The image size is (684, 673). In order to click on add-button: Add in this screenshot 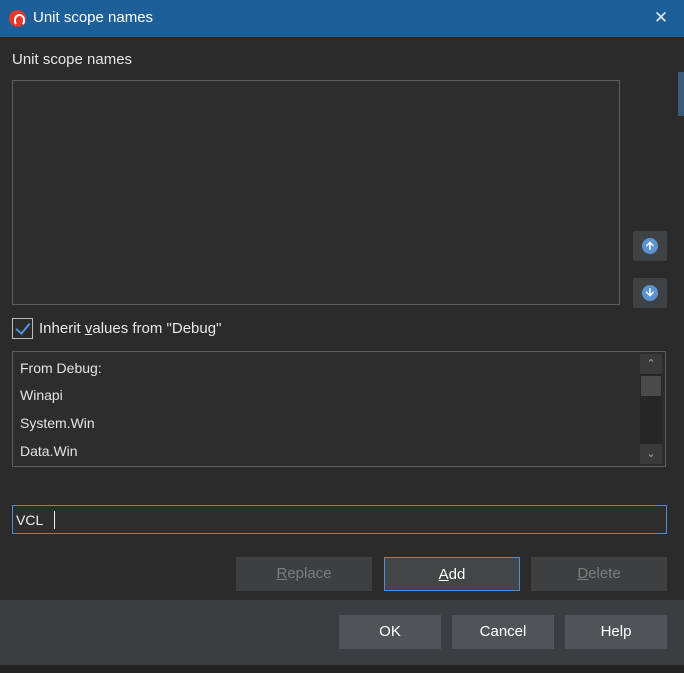, I will do `click(452, 574)`.